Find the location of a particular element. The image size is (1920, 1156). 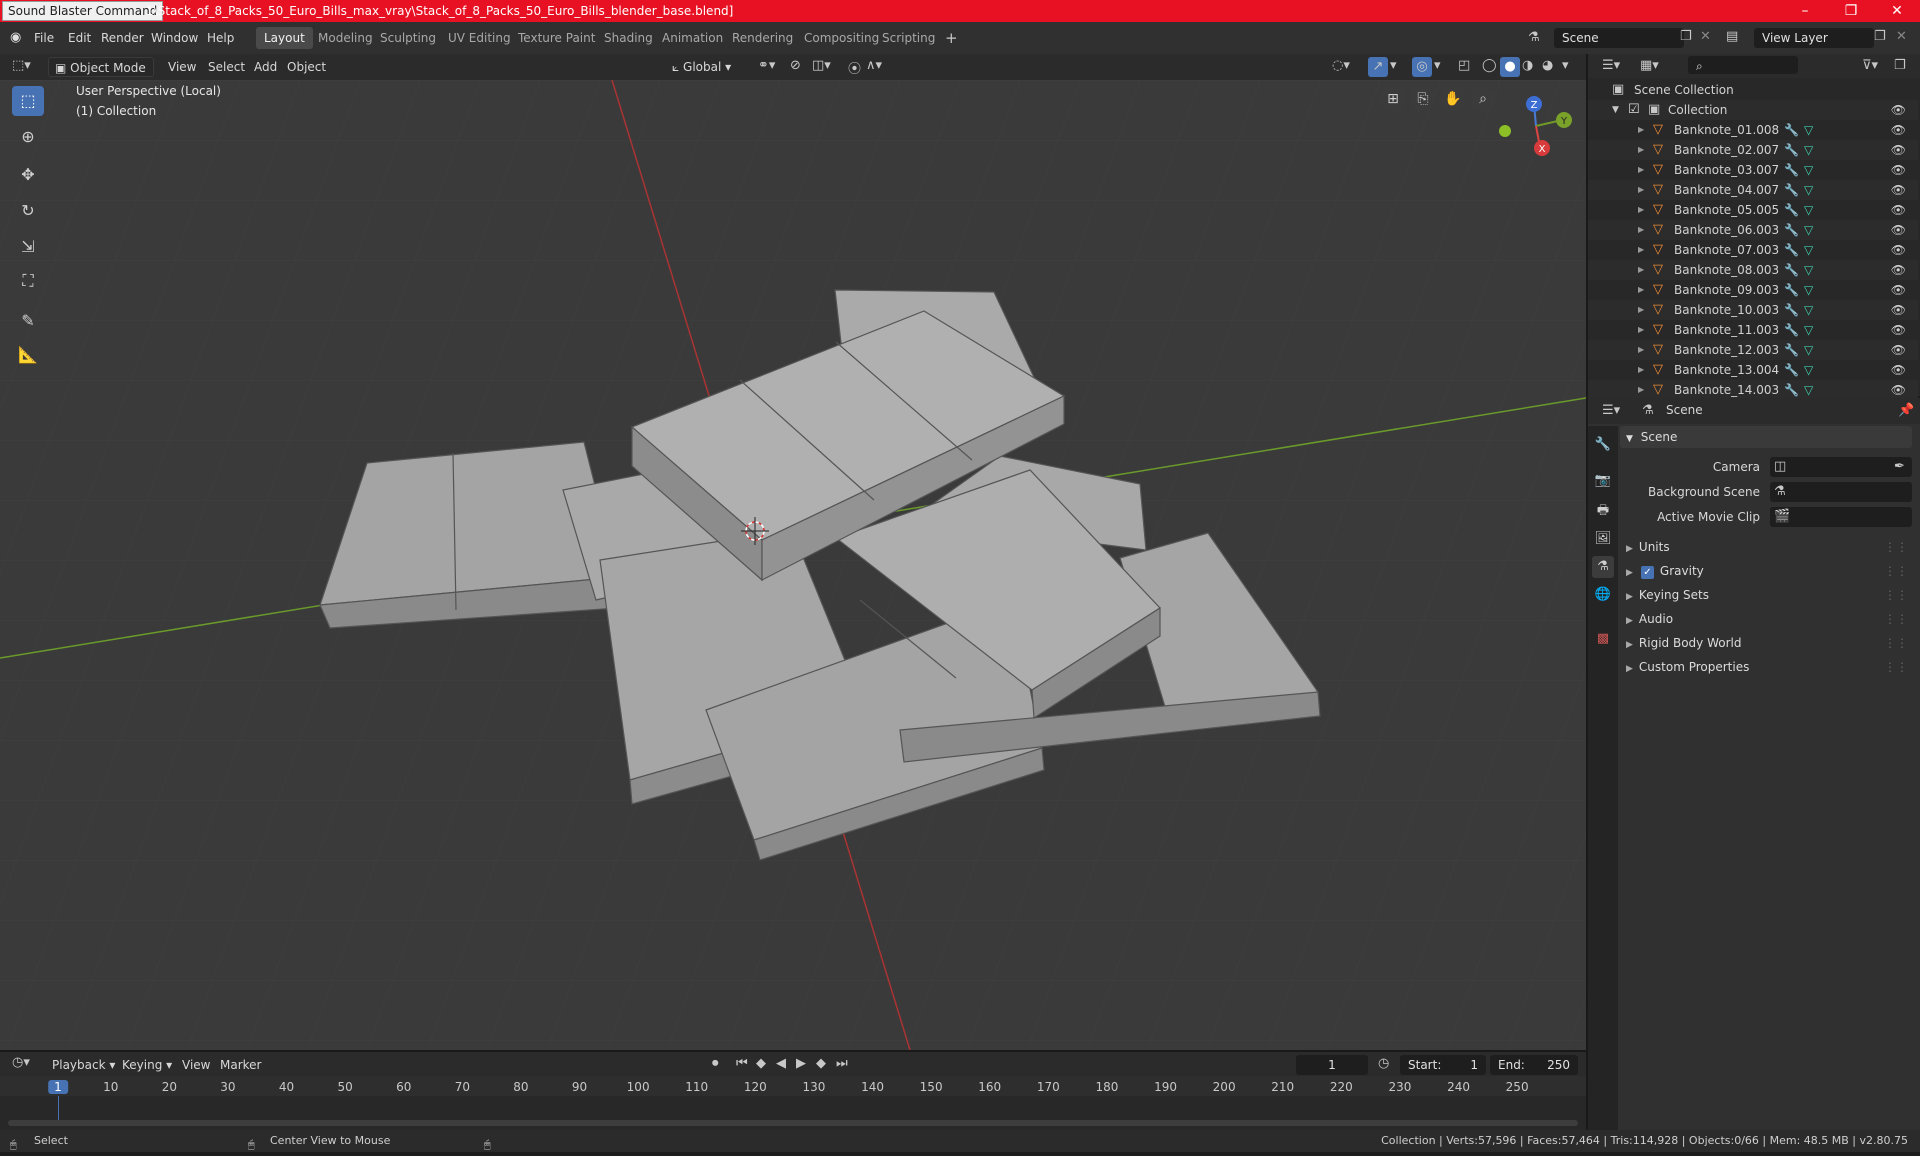

xray-icon: ◰ is located at coordinates (1464, 65).